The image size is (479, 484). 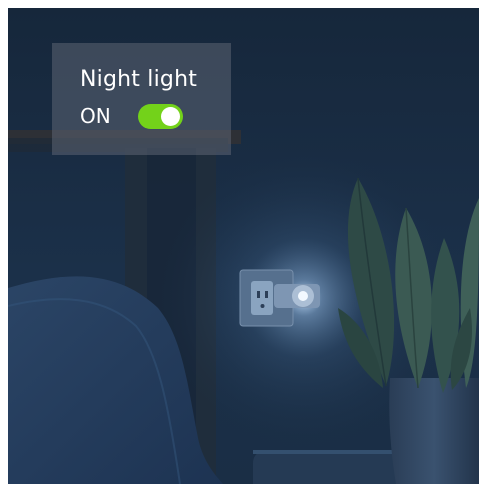 I want to click on night-light-control-row: ON, so click(x=155, y=116).